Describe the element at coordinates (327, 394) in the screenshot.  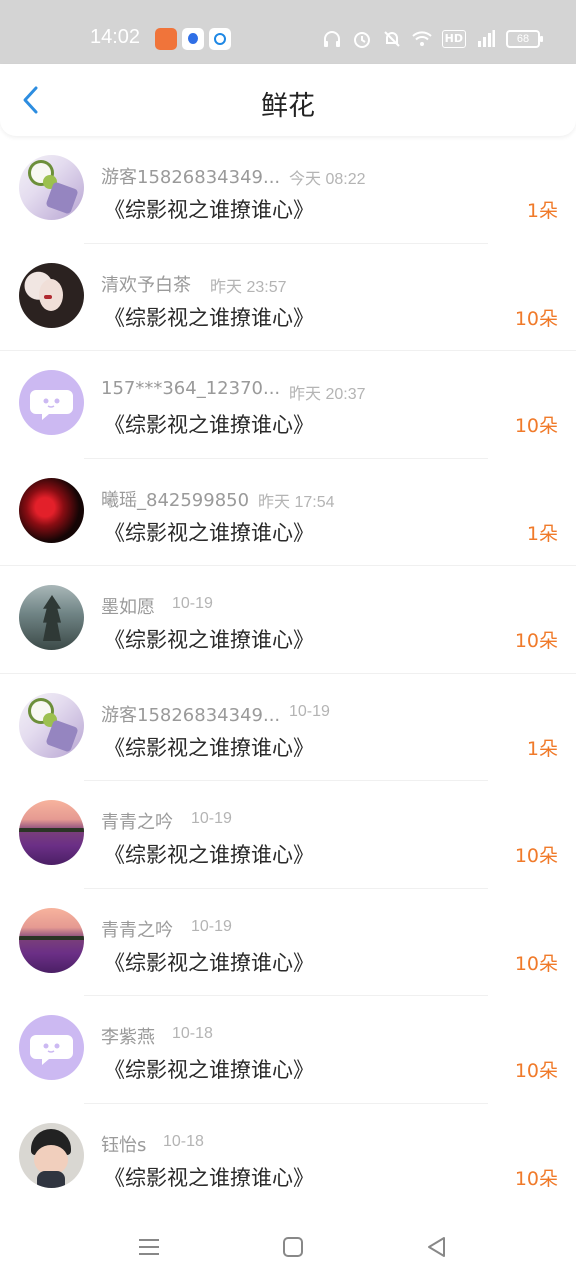
I see `gift-time: 昨天 20:37` at that location.